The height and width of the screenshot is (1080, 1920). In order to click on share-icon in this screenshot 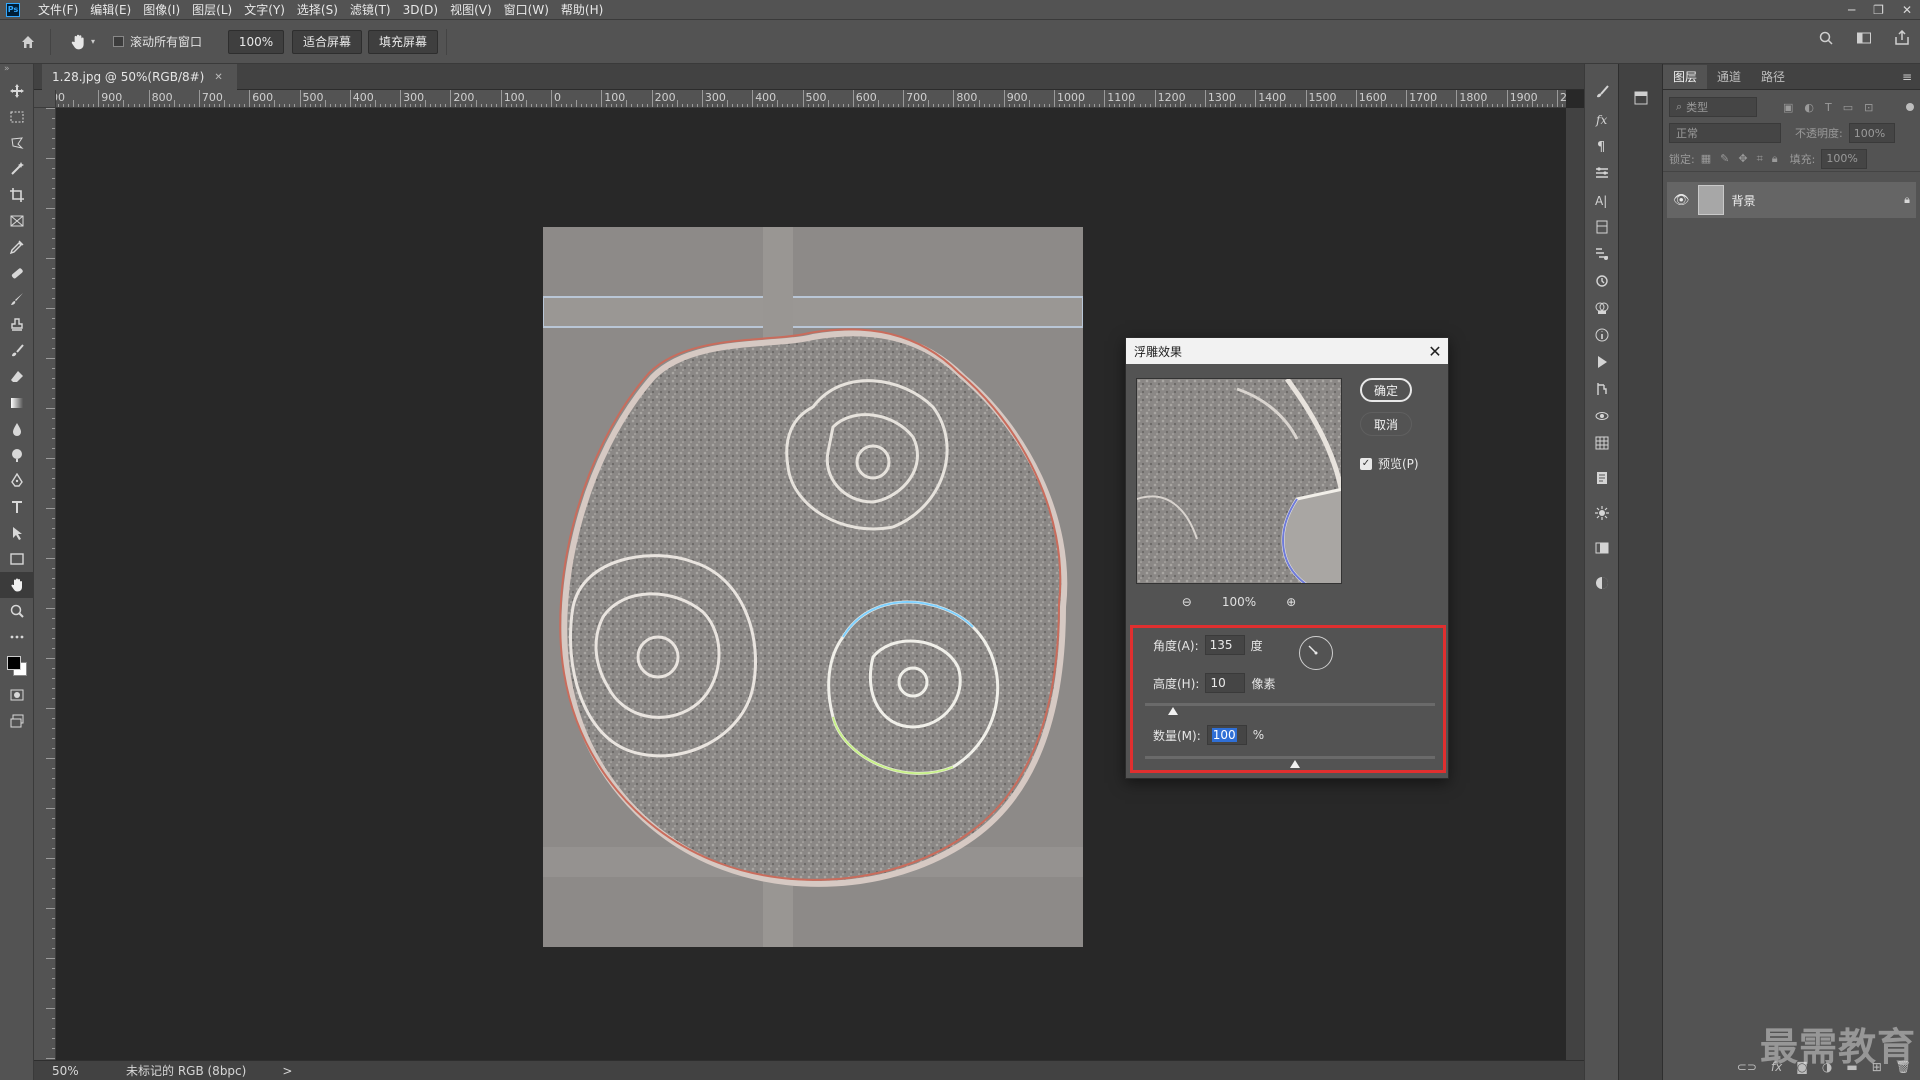, I will do `click(1902, 38)`.